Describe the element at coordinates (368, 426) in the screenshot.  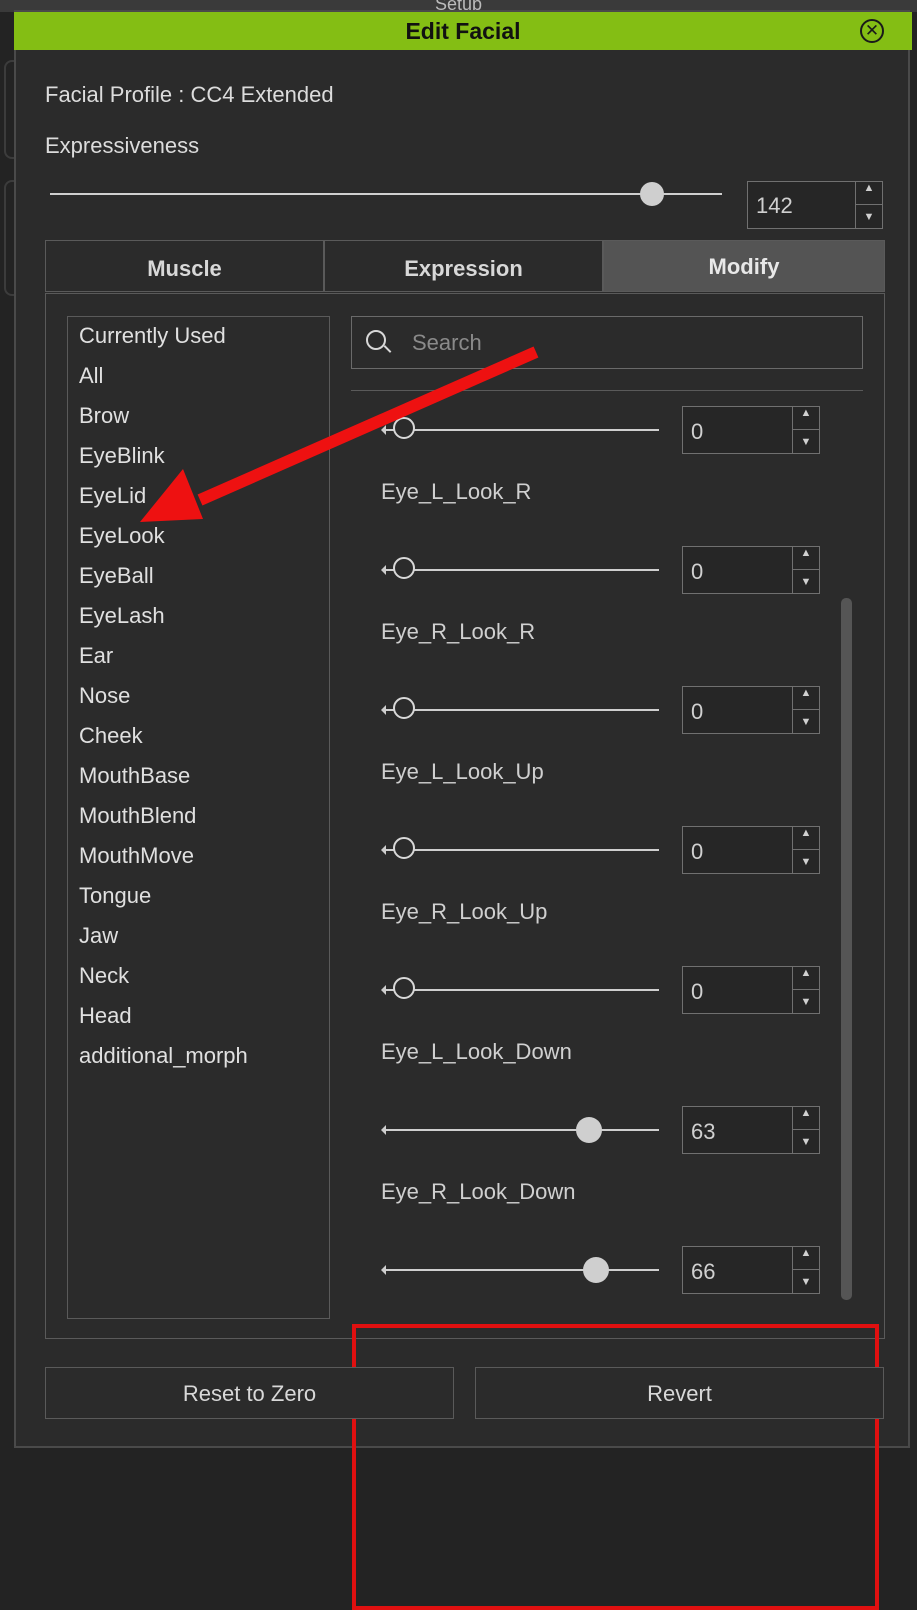
I see `annotation-arrow-shaft` at that location.